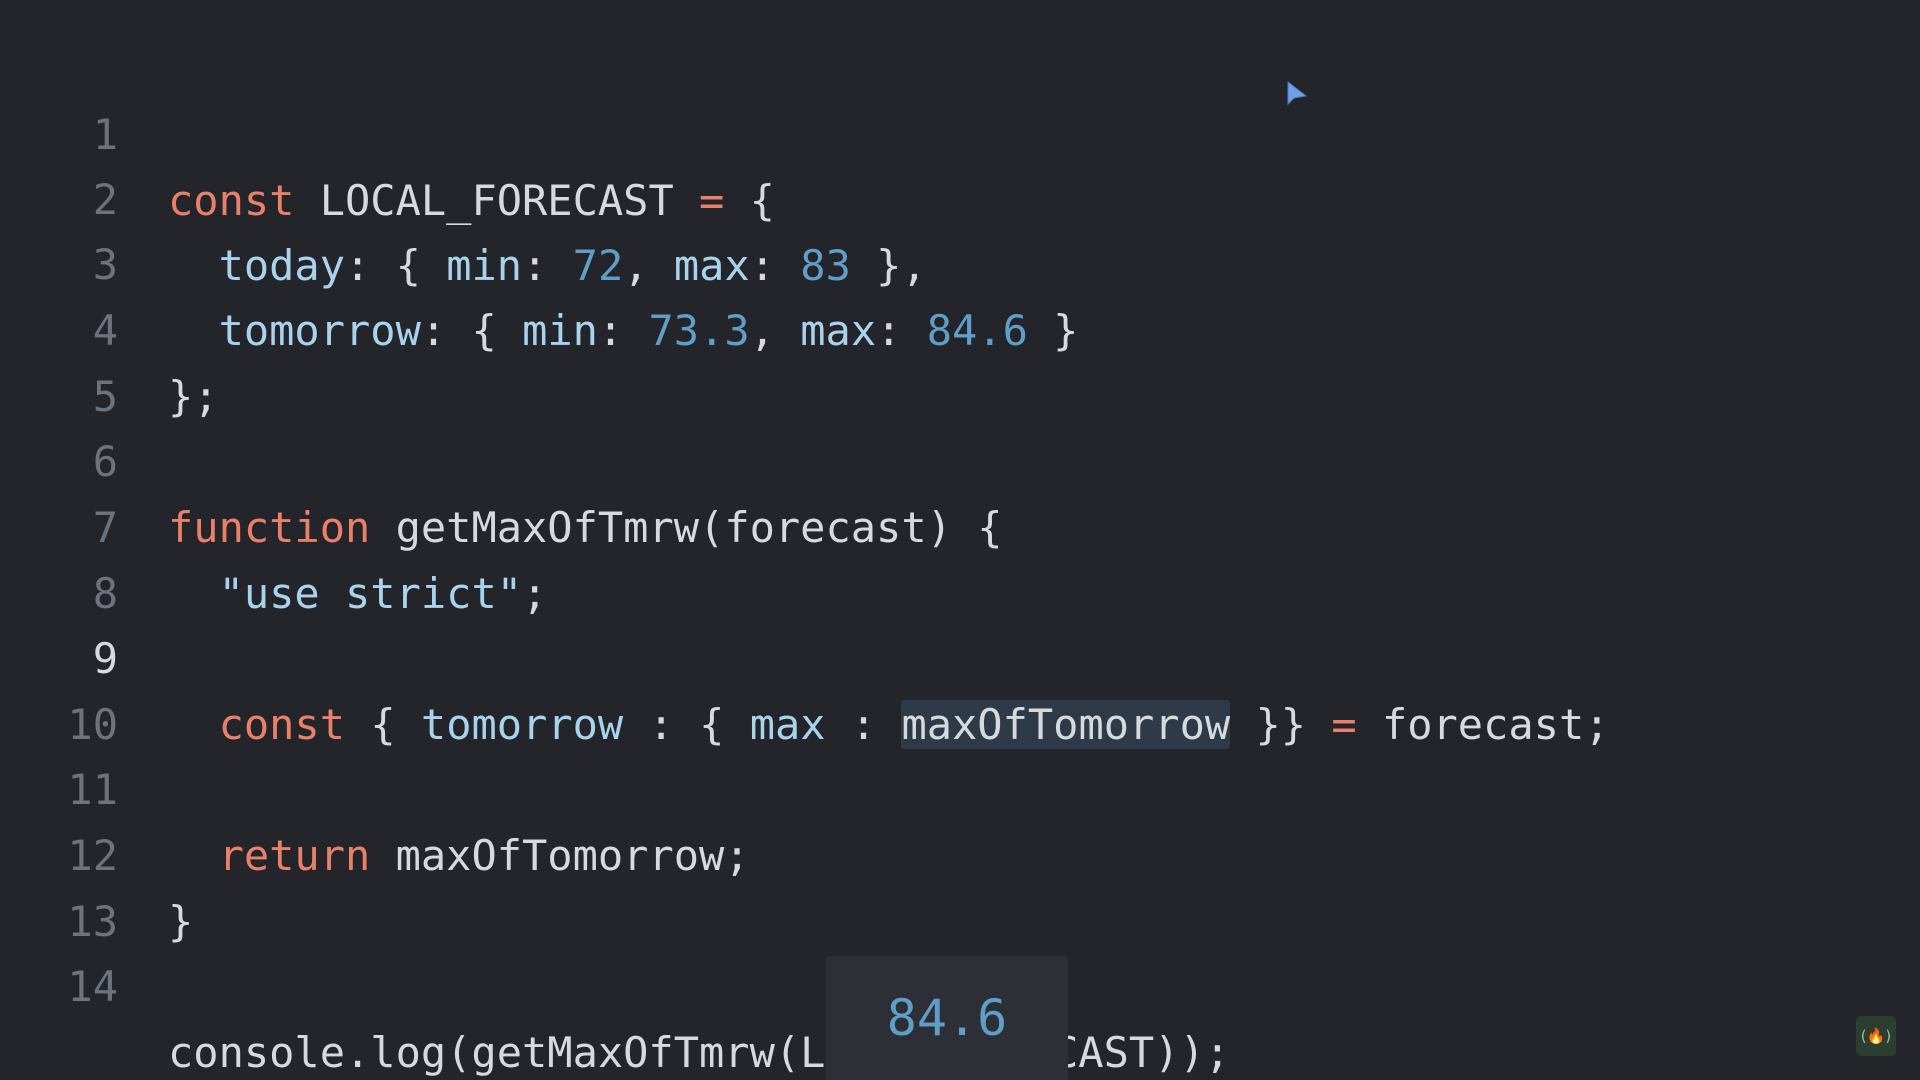 Image resolution: width=1920 pixels, height=1080 pixels. Describe the element at coordinates (1297, 93) in the screenshot. I see `mouse-pointer-icon` at that location.